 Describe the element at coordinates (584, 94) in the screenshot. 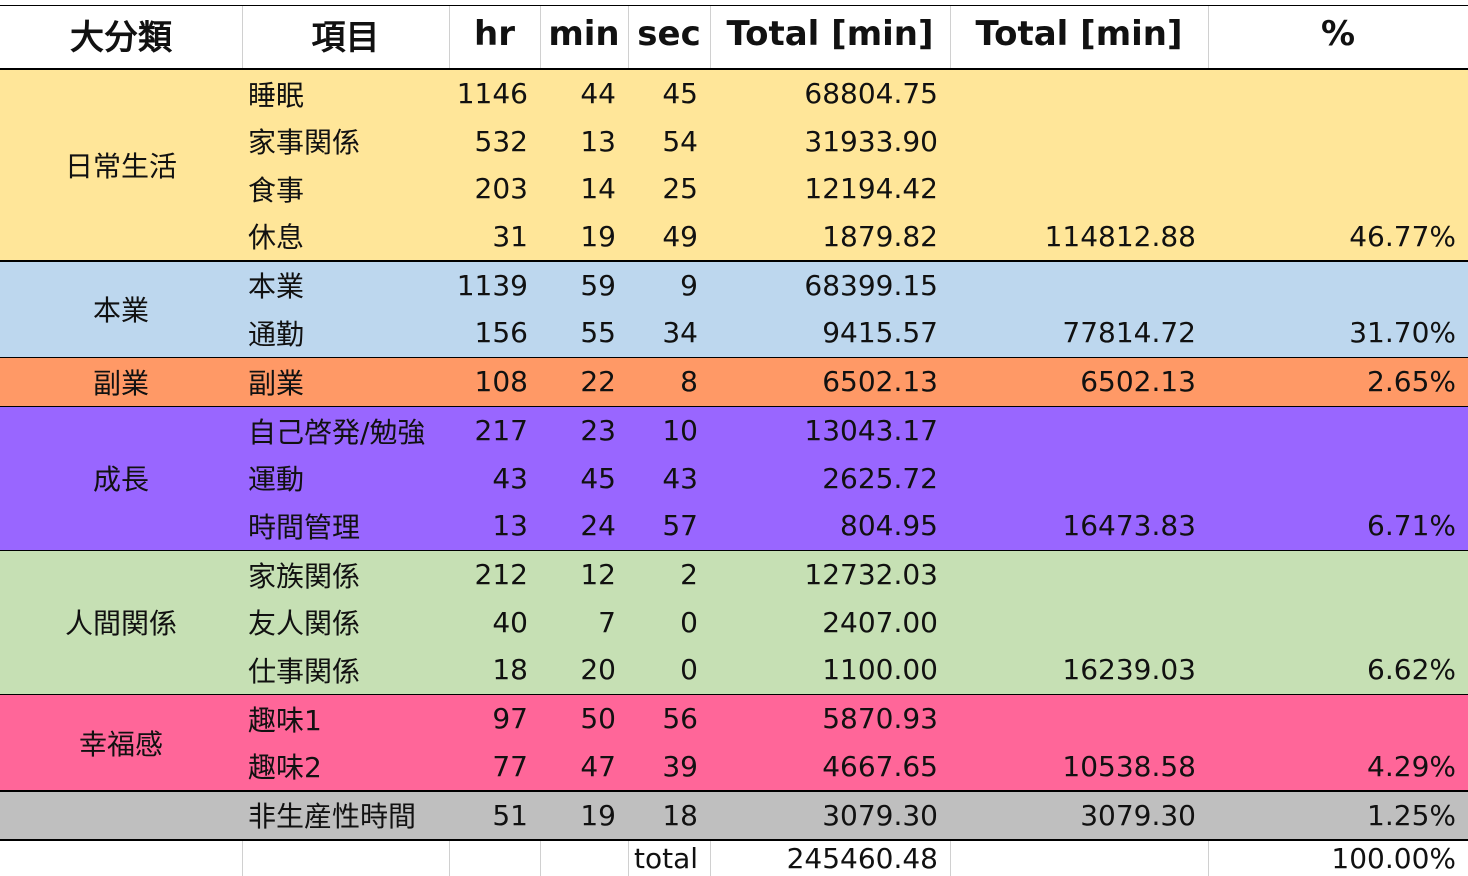

I see `table-cell-min: 44` at that location.